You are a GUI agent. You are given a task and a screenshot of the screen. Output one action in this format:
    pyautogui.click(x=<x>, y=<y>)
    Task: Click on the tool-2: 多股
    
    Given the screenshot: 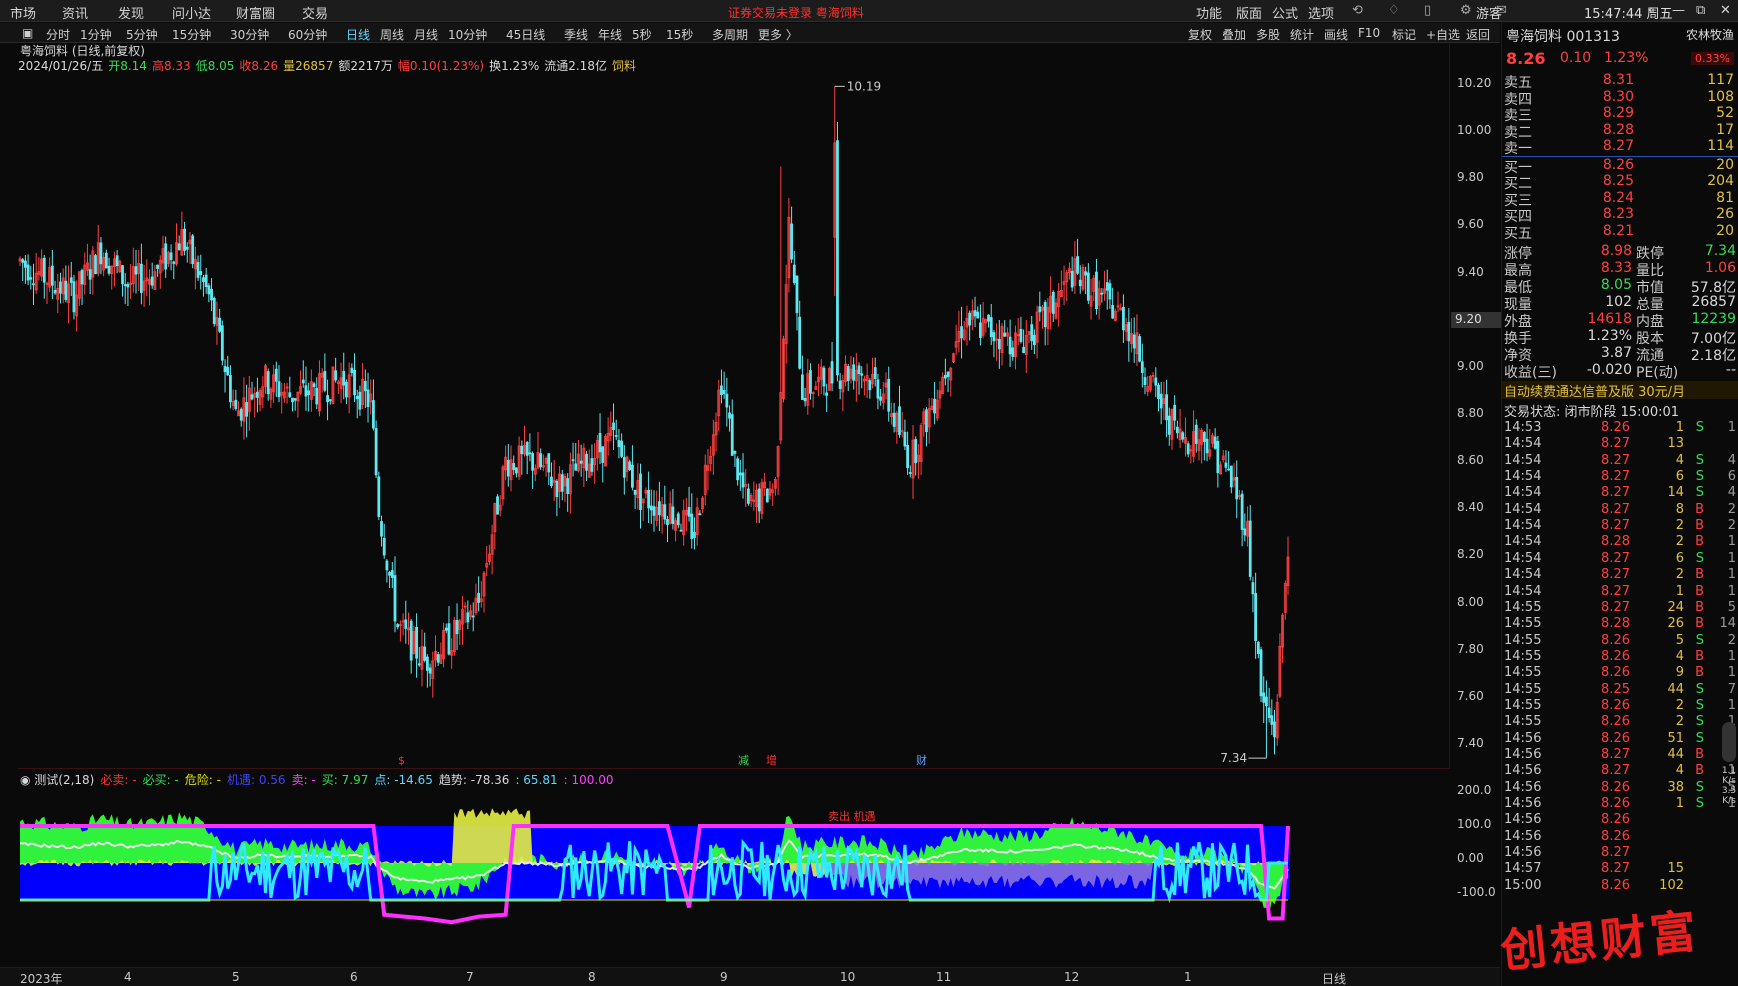 What is the action you would take?
    pyautogui.click(x=1268, y=34)
    